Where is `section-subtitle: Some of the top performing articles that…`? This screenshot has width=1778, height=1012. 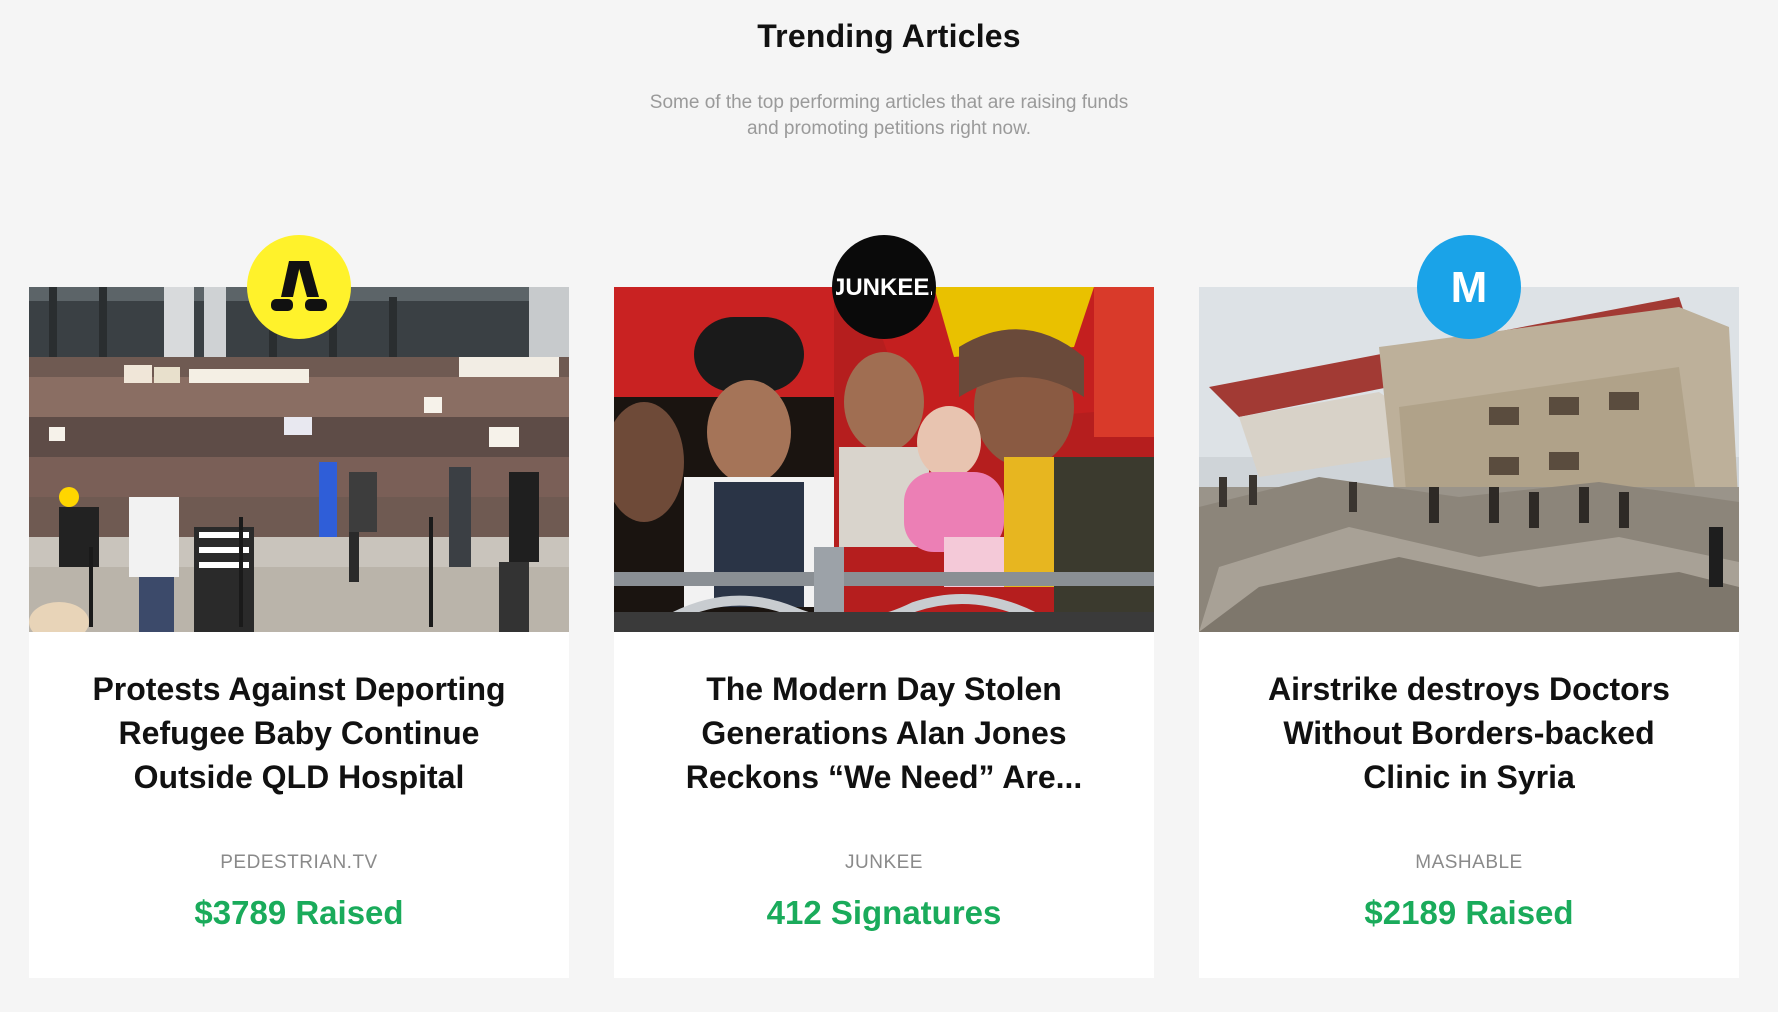 section-subtitle: Some of the top performing articles that… is located at coordinates (889, 115).